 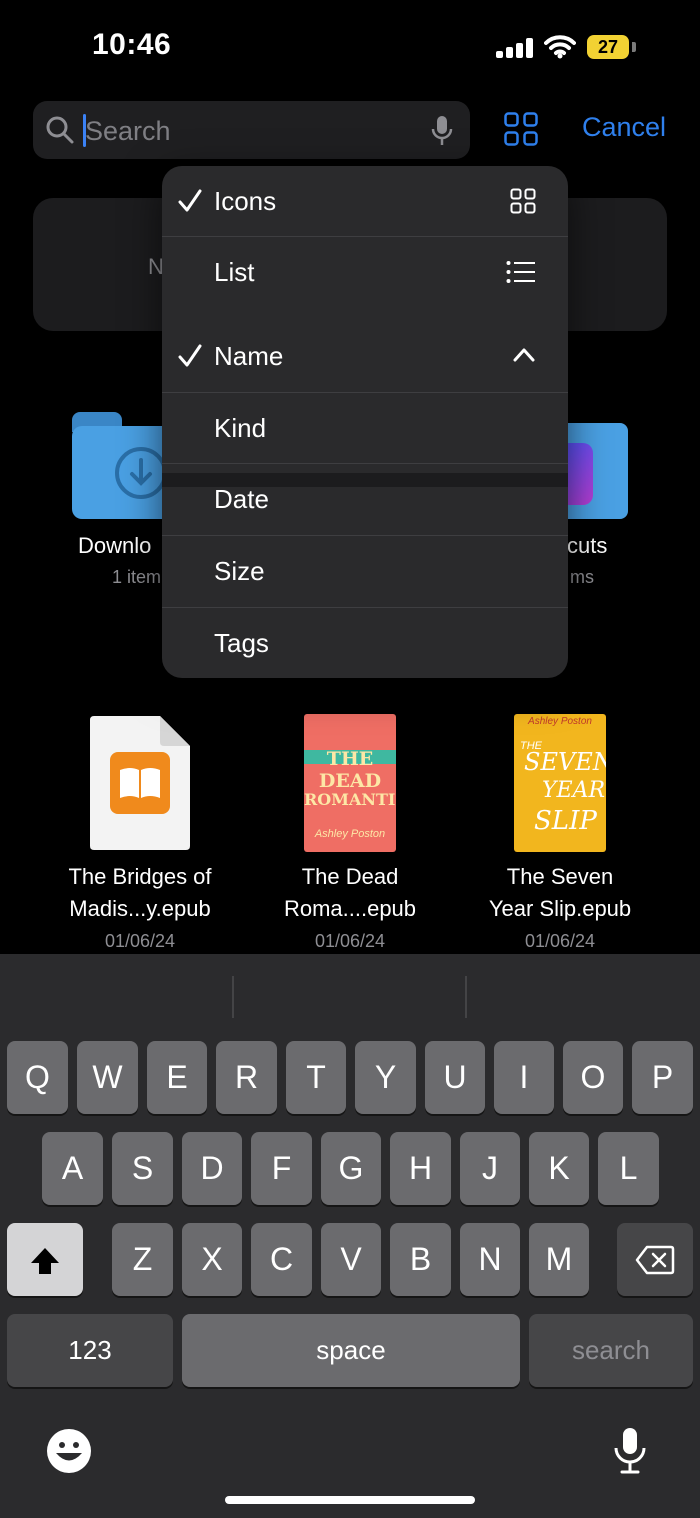 What do you see at coordinates (365, 571) in the screenshot?
I see `menu-item-size: Size` at bounding box center [365, 571].